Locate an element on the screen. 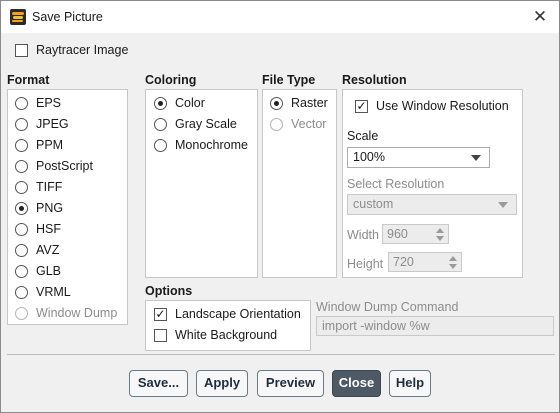  coloring-option: Monochrome is located at coordinates (201, 145).